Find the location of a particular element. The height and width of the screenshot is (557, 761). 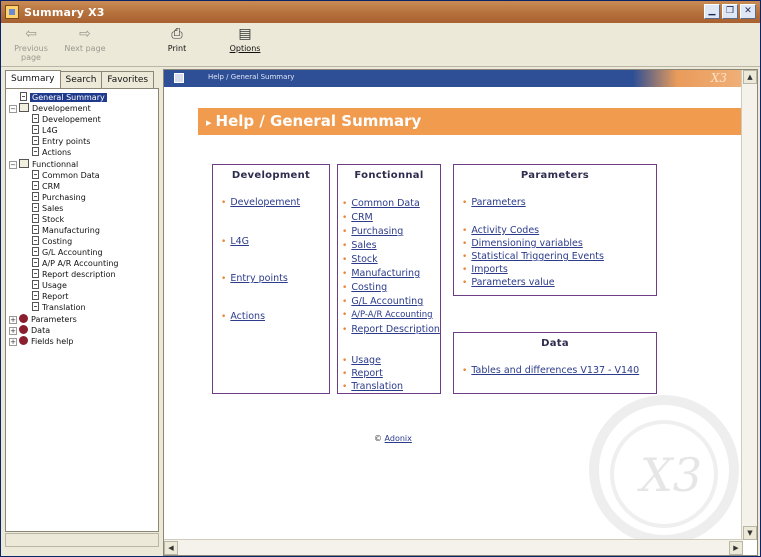

link-developement: Developement is located at coordinates (260, 202).